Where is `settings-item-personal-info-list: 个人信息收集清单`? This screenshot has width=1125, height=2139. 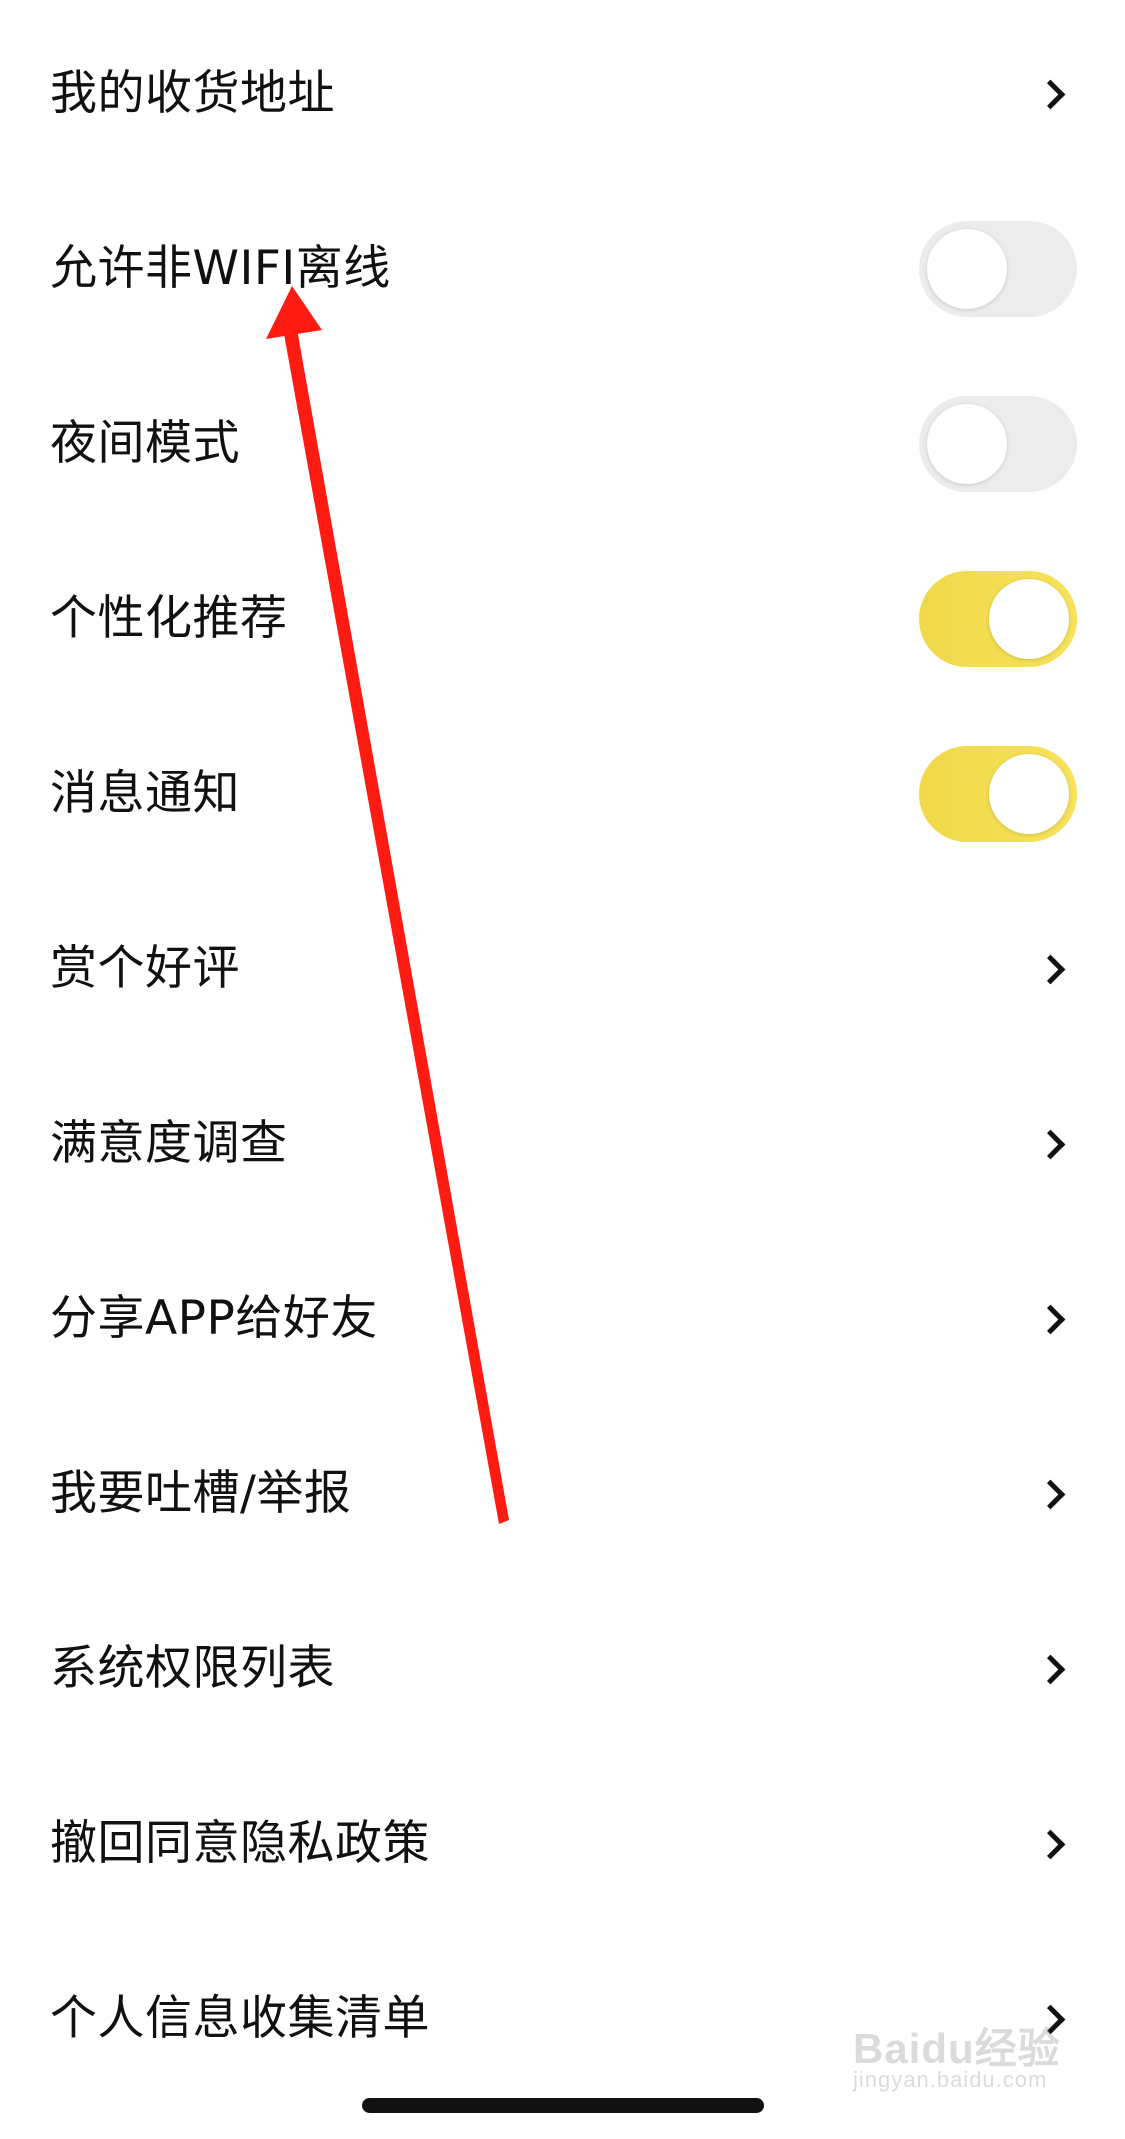
settings-item-personal-info-list: 个人信息收集清单 is located at coordinates (562, 2018).